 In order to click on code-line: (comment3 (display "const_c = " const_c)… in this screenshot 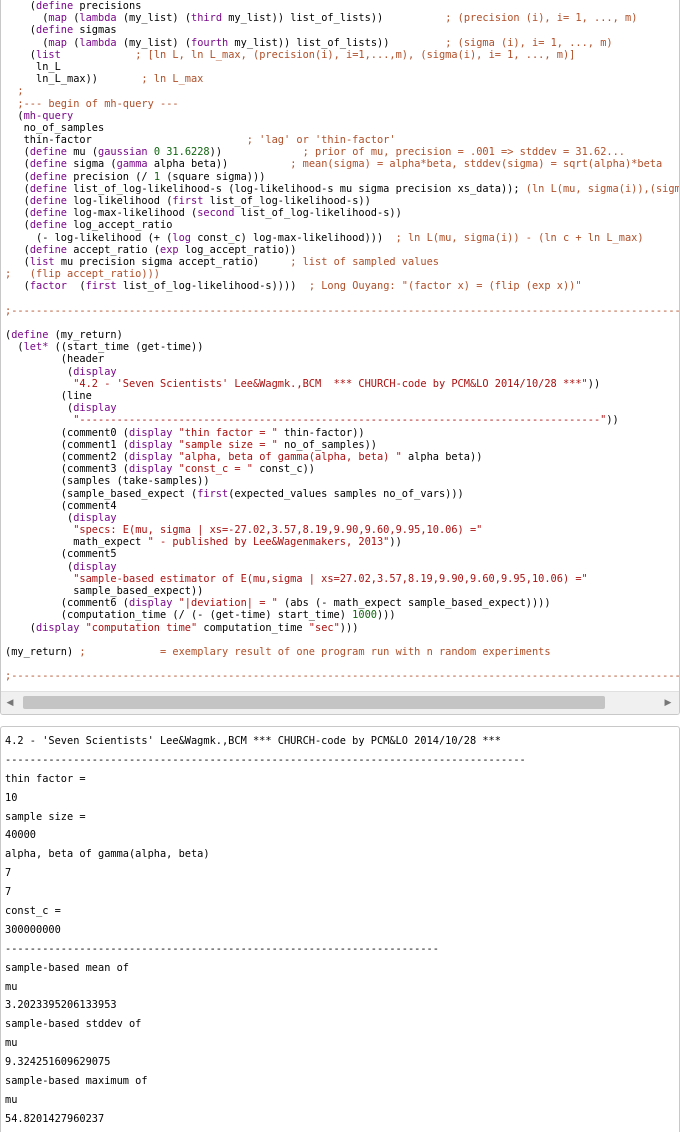, I will do `click(342, 469)`.